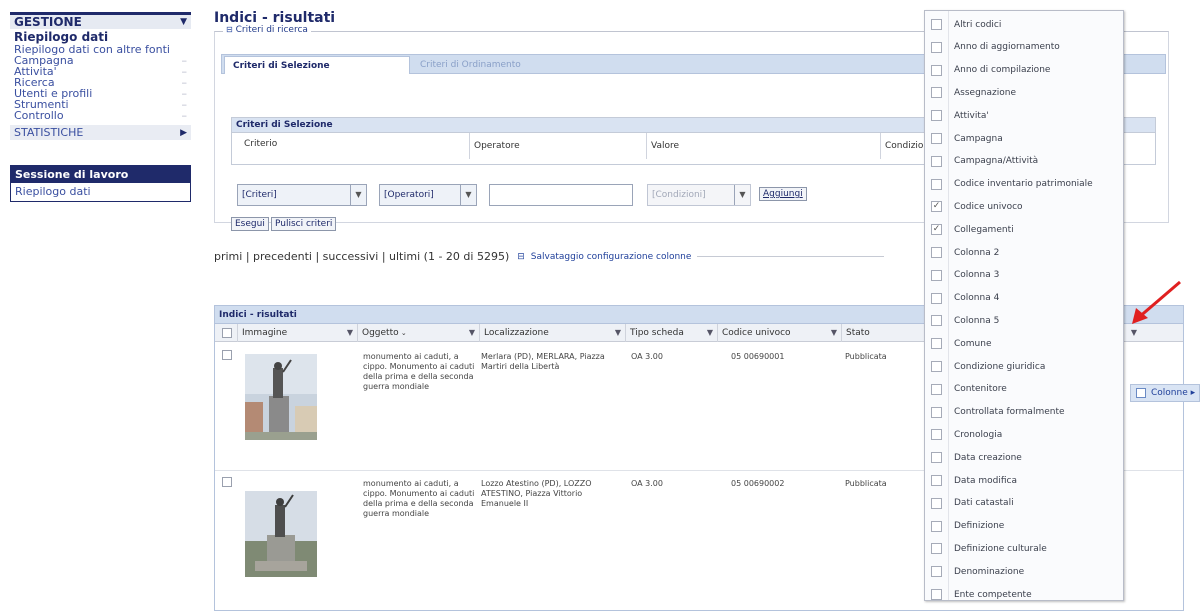 The height and width of the screenshot is (611, 1202). Describe the element at coordinates (790, 256) in the screenshot. I see `divider` at that location.